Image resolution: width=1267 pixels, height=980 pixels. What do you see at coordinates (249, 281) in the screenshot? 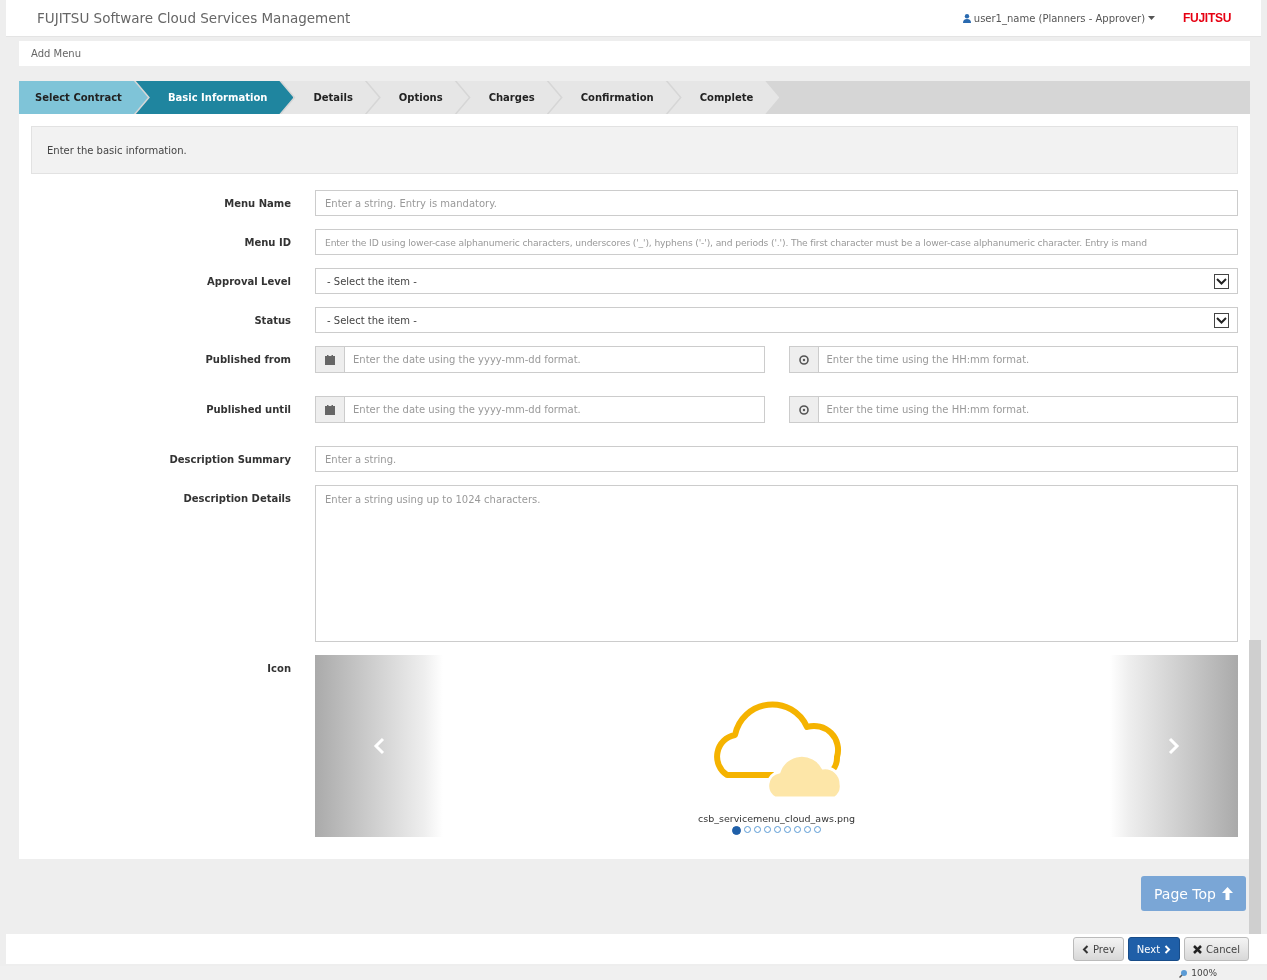
I see `field-label: Approval Level` at bounding box center [249, 281].